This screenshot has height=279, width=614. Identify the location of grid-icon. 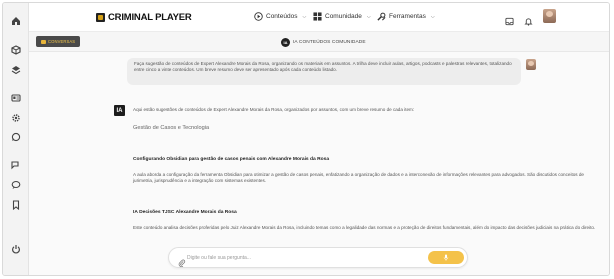
(317, 16).